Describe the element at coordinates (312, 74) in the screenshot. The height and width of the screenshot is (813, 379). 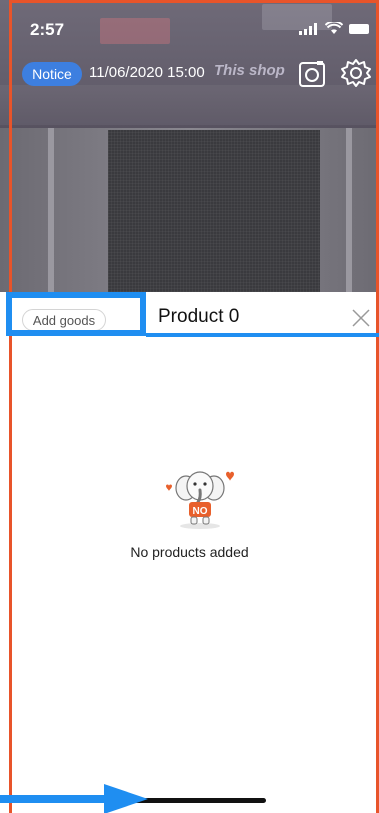
I see `camera-switch-icon` at that location.